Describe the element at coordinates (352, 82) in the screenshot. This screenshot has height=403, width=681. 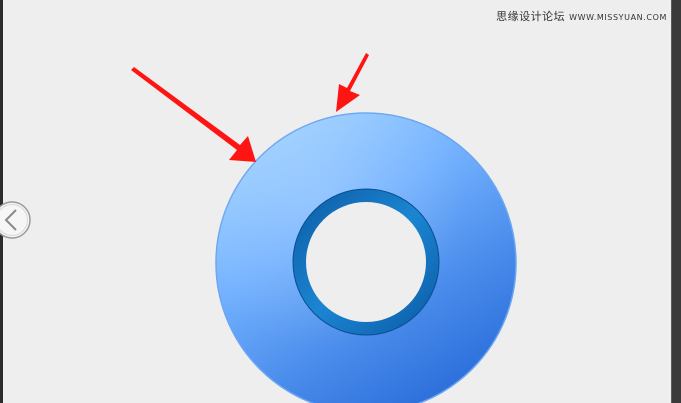
I see `red-arrow-top` at that location.